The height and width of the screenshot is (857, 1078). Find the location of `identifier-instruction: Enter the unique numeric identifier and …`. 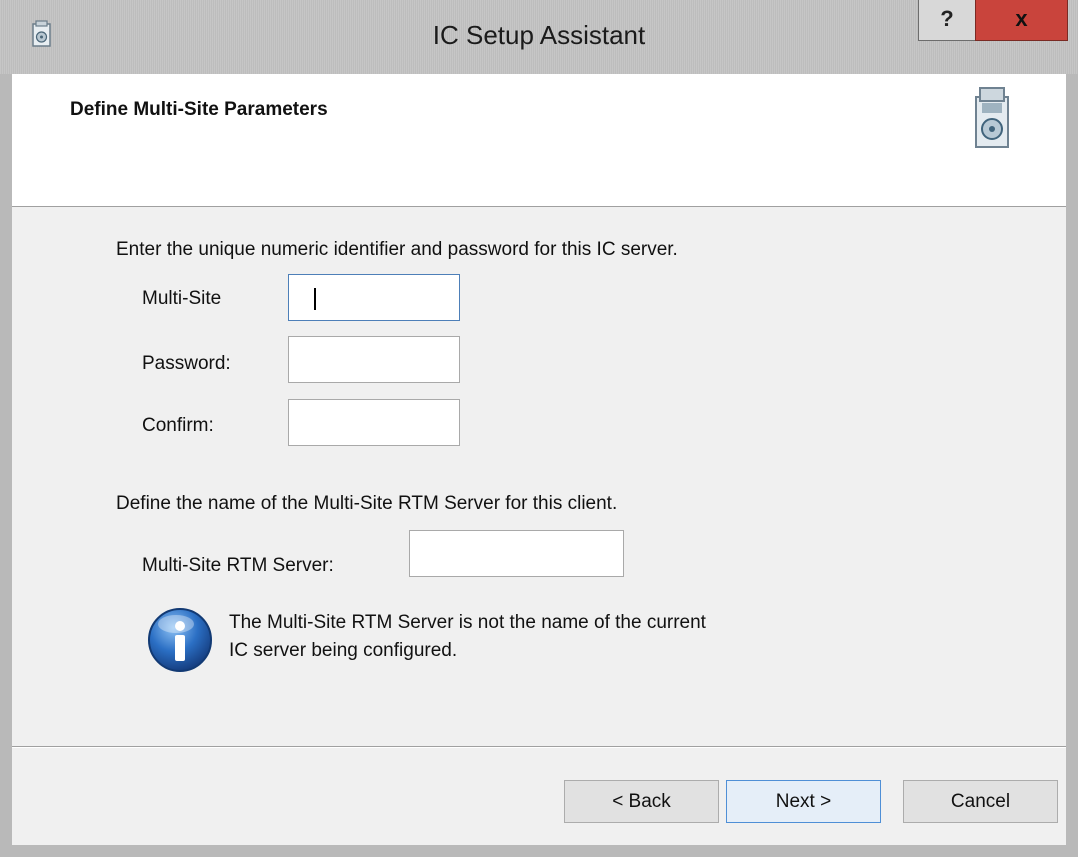

identifier-instruction: Enter the unique numeric identifier and … is located at coordinates (397, 249).